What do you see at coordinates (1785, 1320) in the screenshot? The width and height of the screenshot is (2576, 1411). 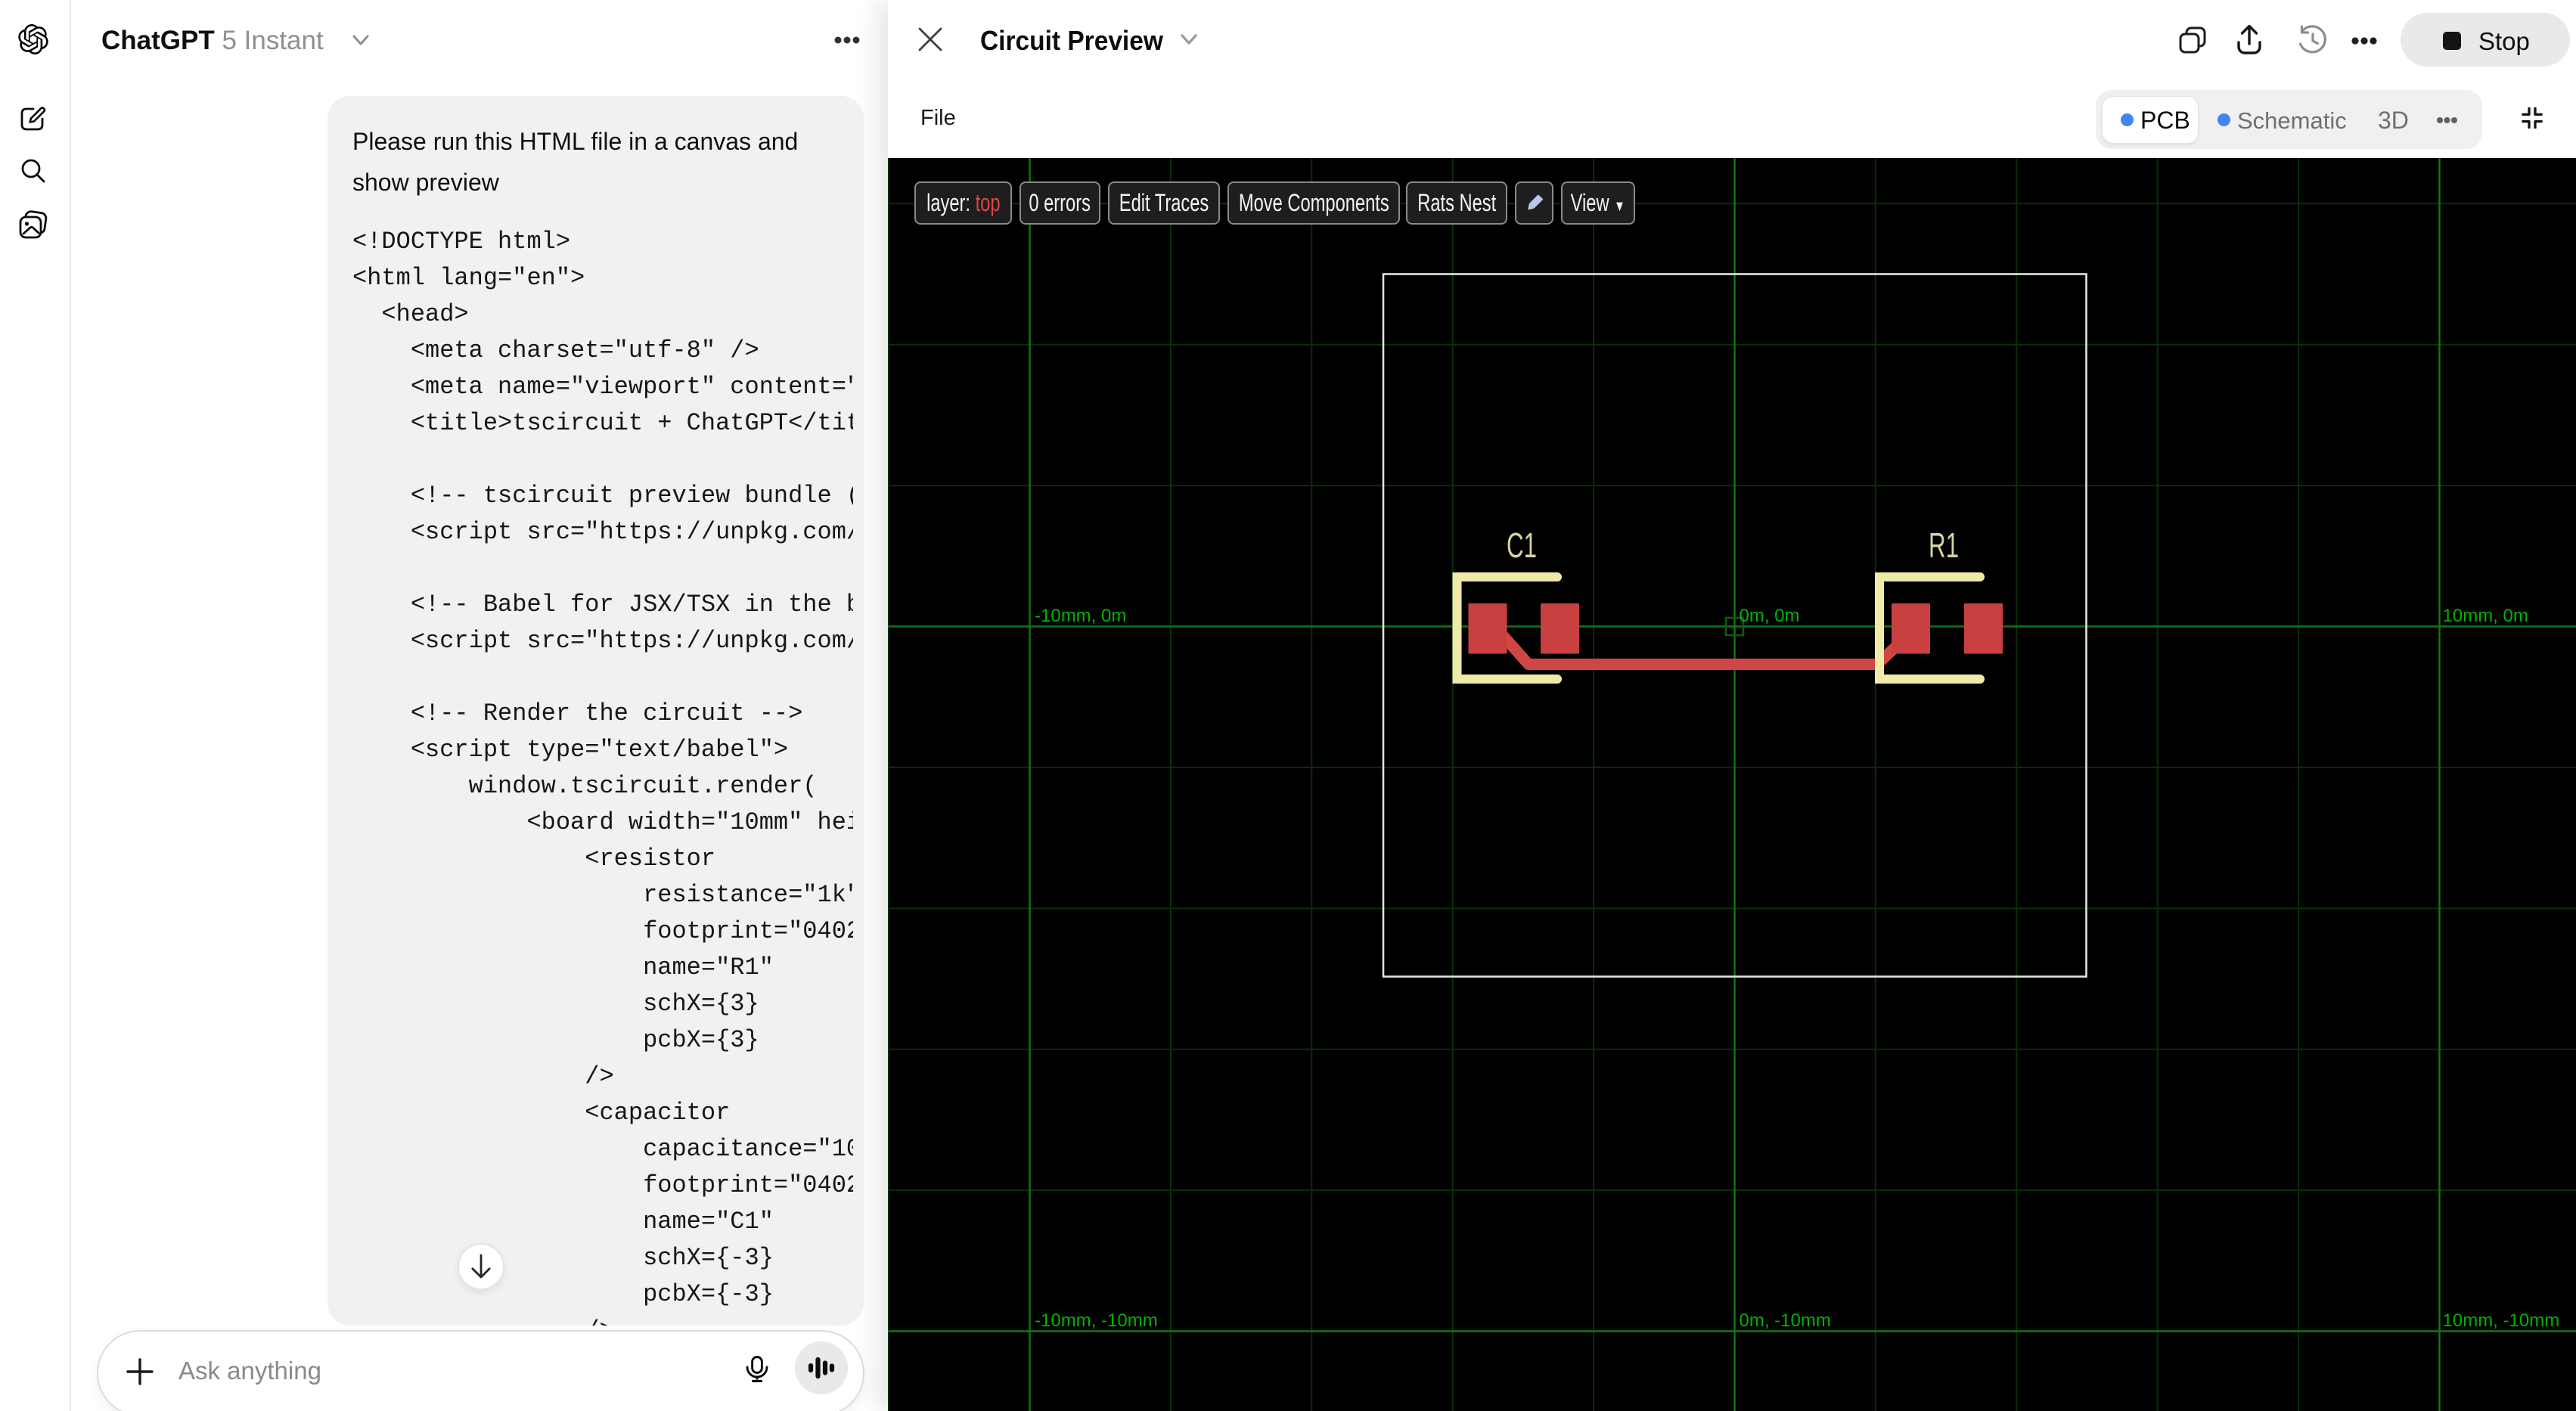 I see `svg-text: 0m, -10mm` at bounding box center [1785, 1320].